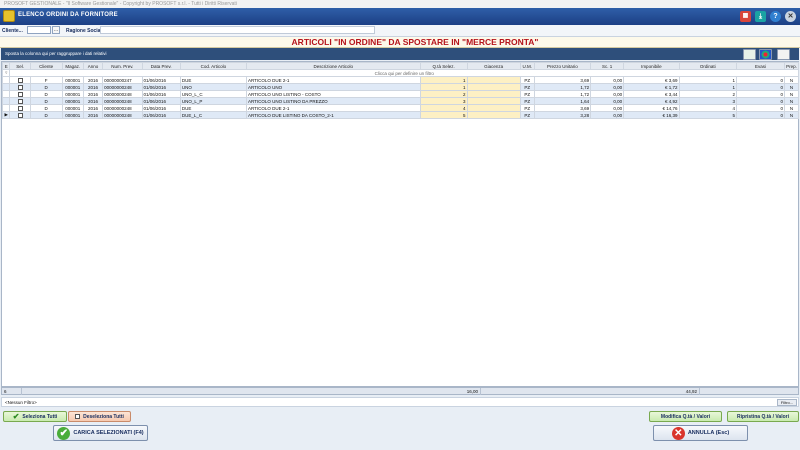  What do you see at coordinates (791, 66) in the screenshot?
I see `col-header-prep: Prep.` at bounding box center [791, 66].